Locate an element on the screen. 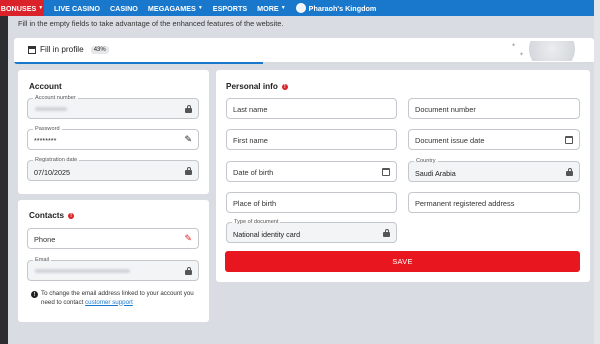  document-issue-date-field: Document issue date is located at coordinates (494, 139).